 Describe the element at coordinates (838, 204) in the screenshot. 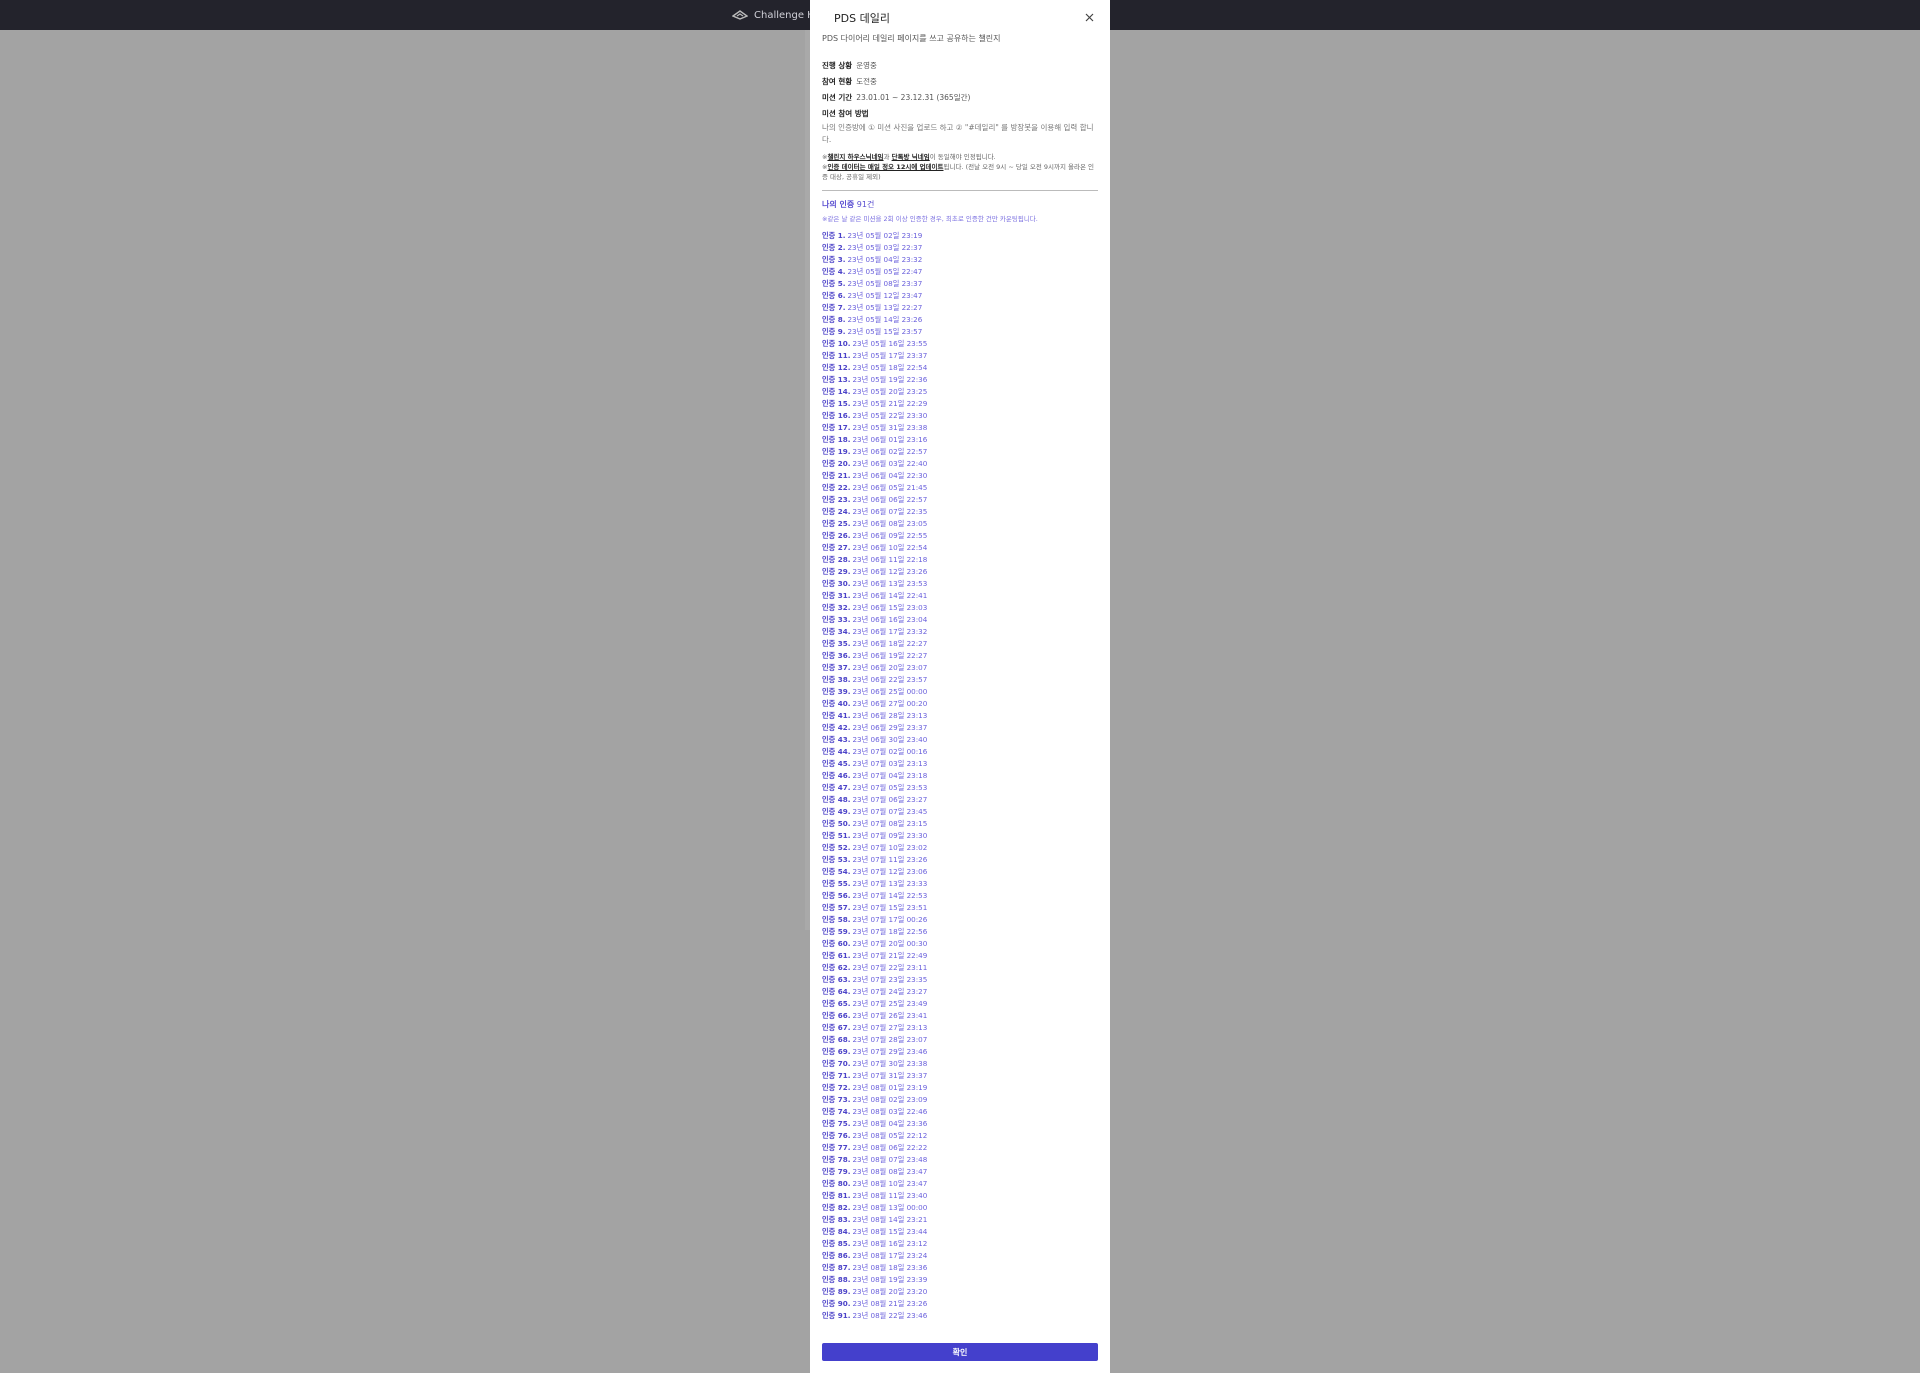

I see `my-cert-label: 나의 인증` at that location.